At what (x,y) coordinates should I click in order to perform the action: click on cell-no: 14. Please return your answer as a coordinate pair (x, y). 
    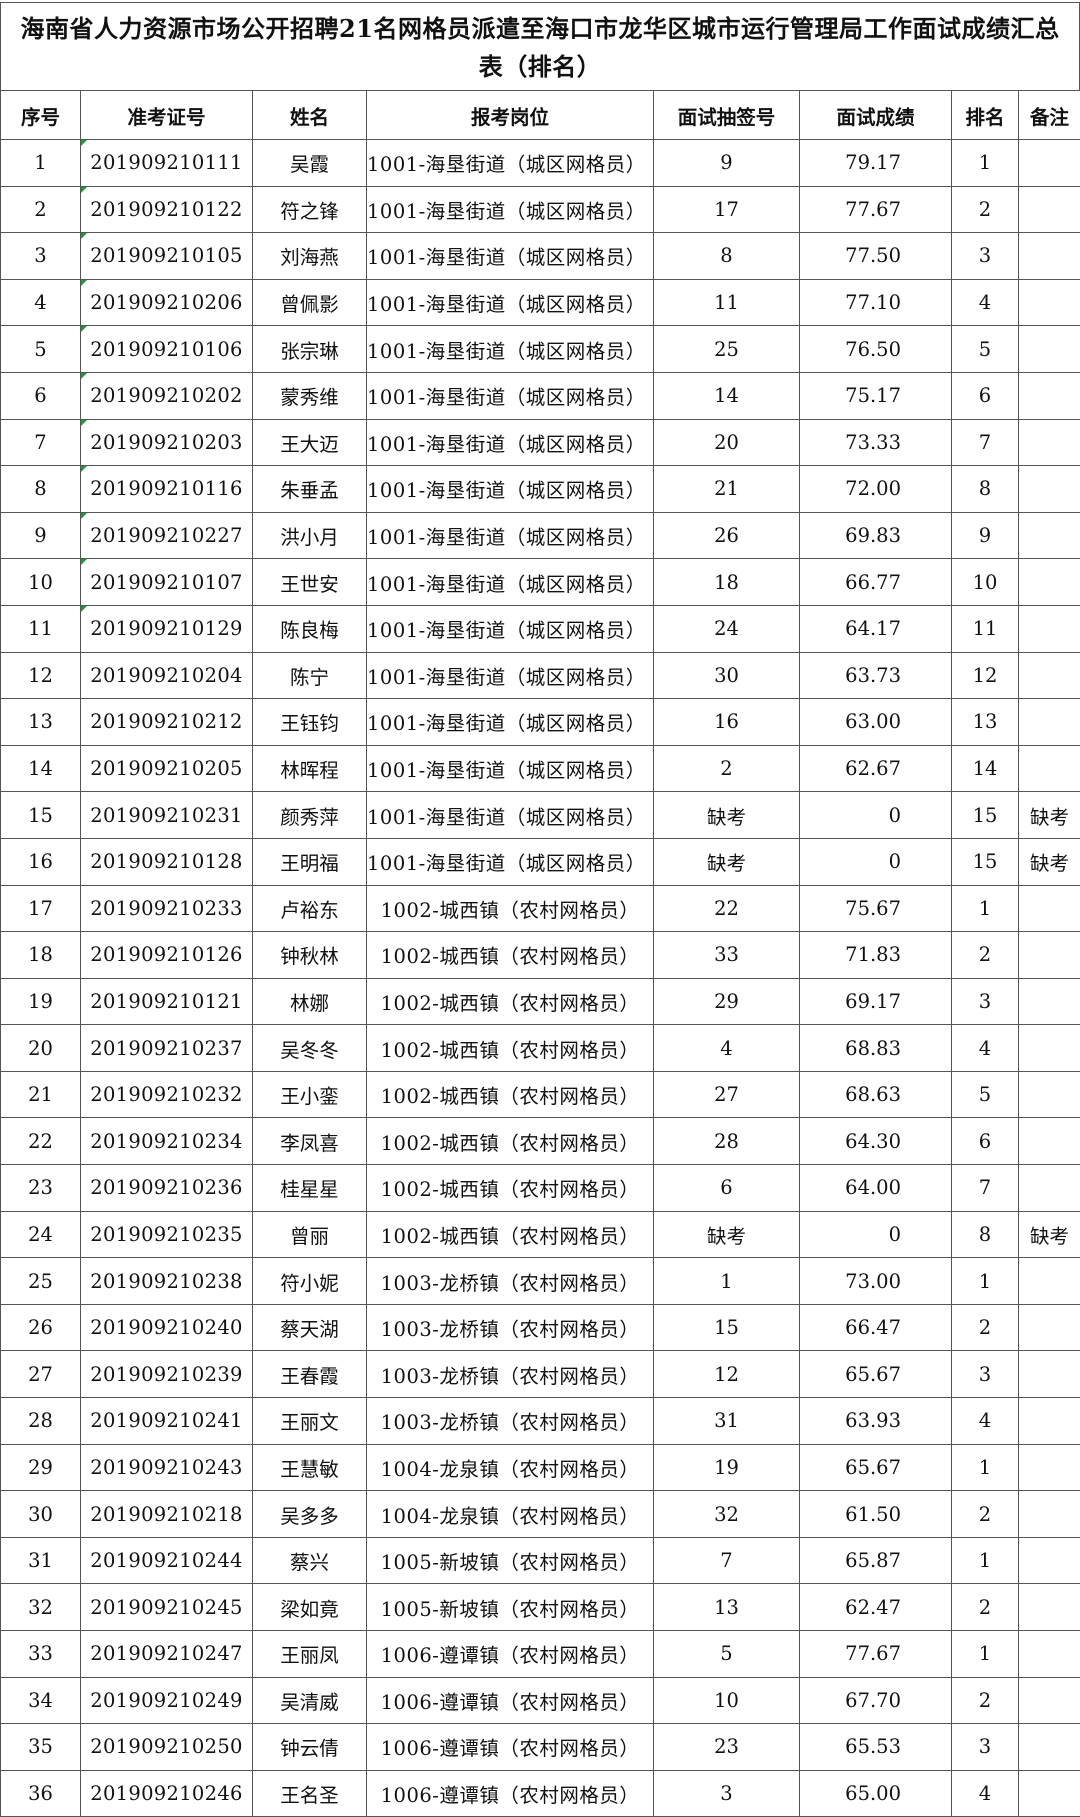
    Looking at the image, I should click on (40, 768).